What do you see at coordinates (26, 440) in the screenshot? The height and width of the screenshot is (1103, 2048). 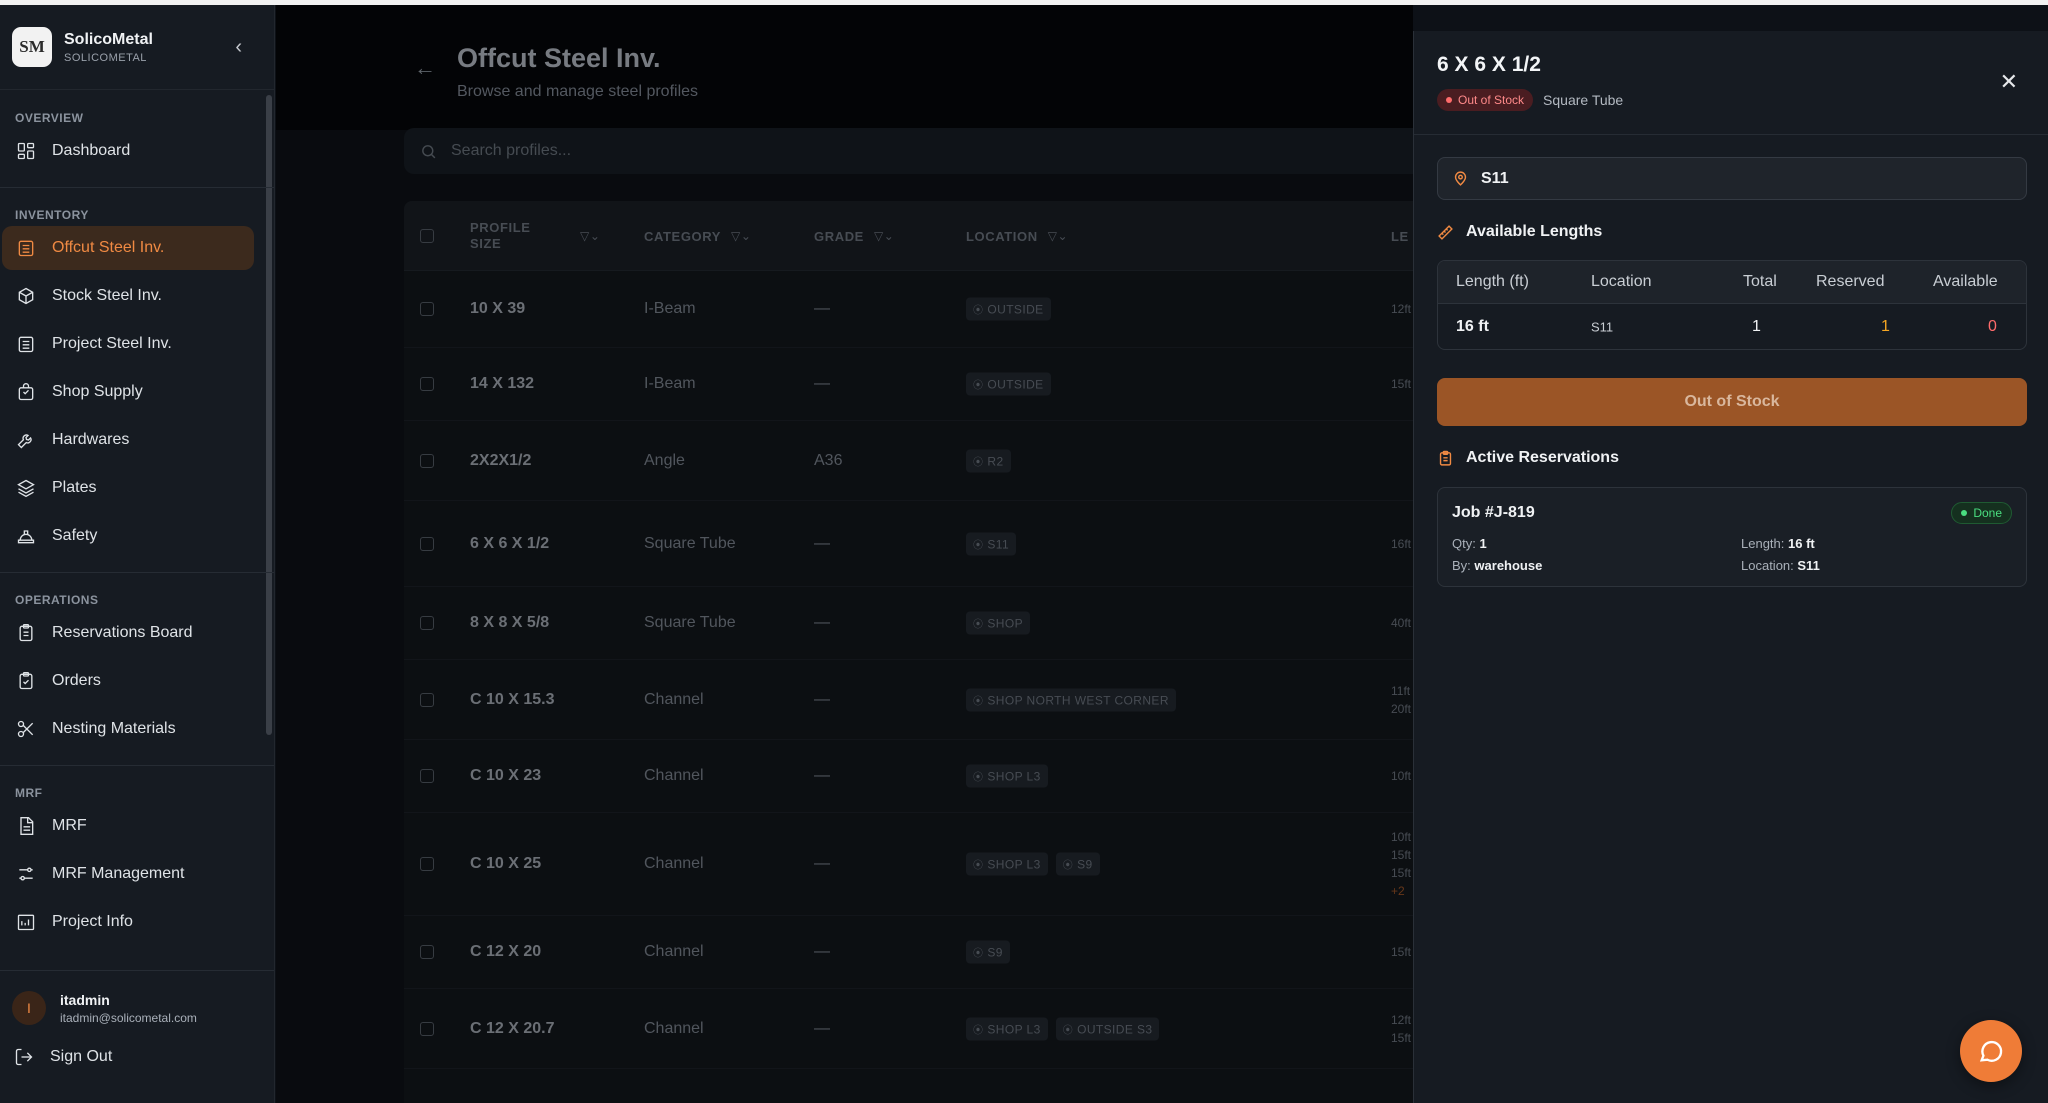 I see `wrench-icon` at bounding box center [26, 440].